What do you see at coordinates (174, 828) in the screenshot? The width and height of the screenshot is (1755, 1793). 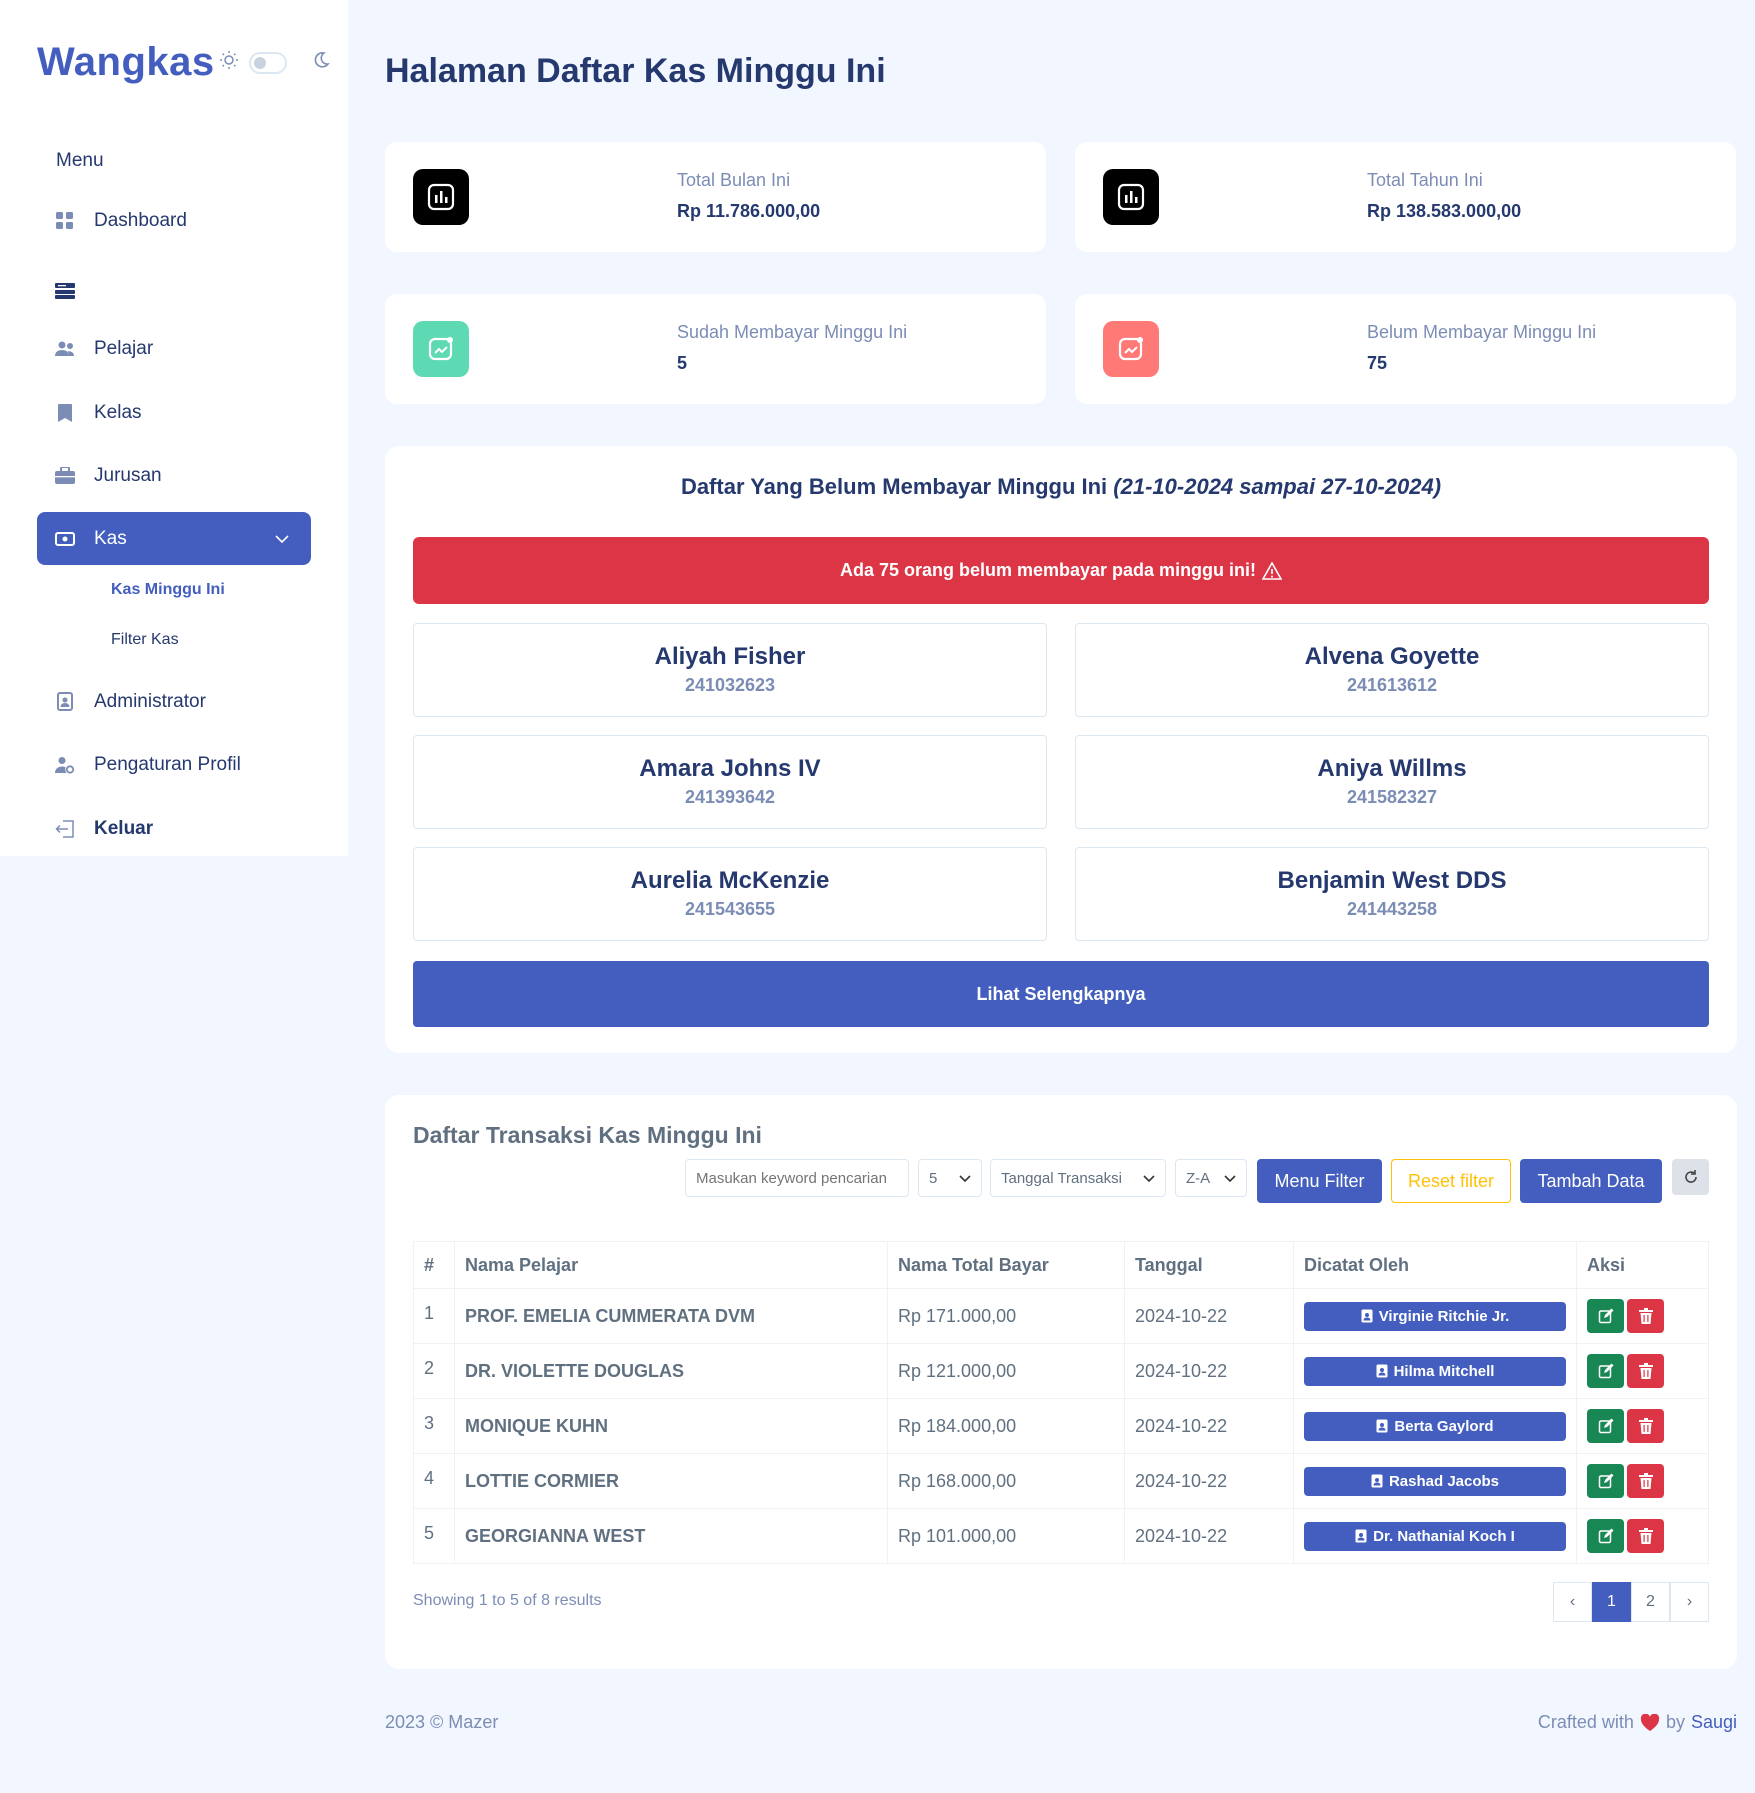 I see `sidebar-item-keluar: Keluar` at bounding box center [174, 828].